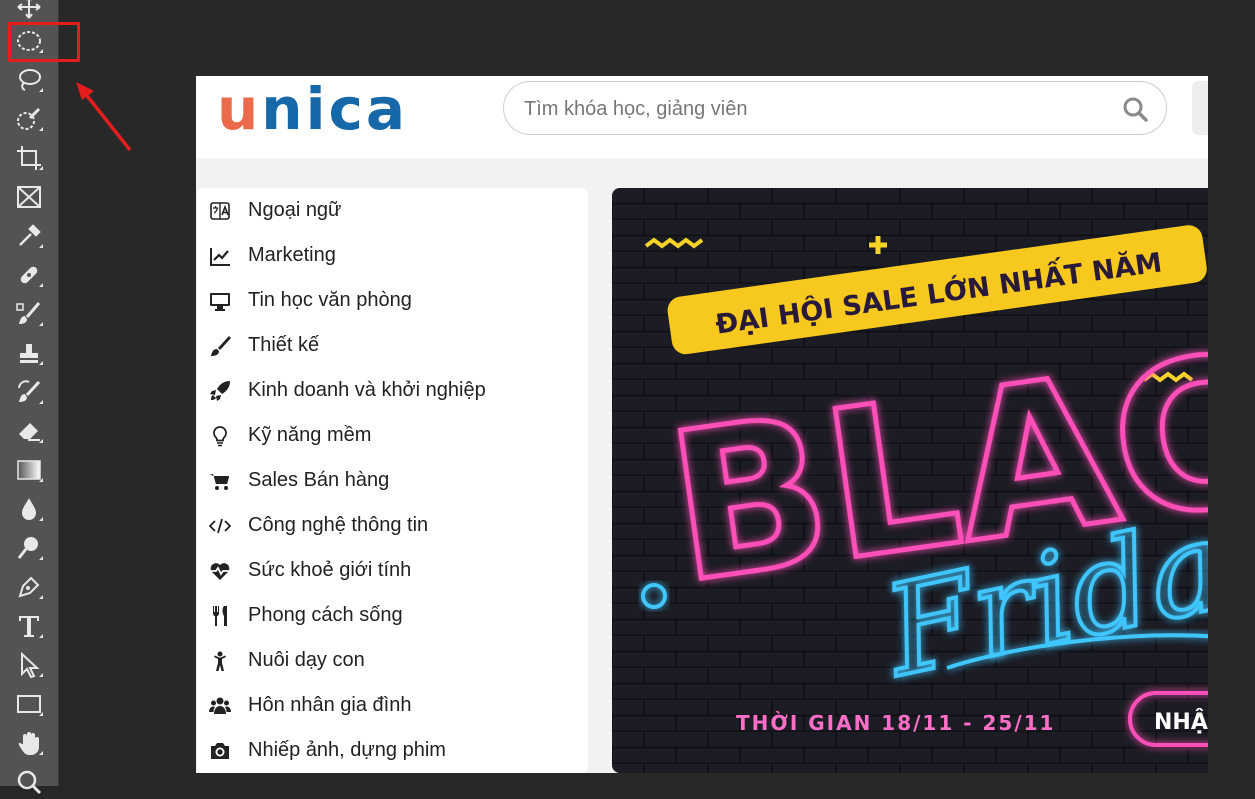 The width and height of the screenshot is (1255, 799). Describe the element at coordinates (220, 525) in the screenshot. I see `code-icon` at that location.